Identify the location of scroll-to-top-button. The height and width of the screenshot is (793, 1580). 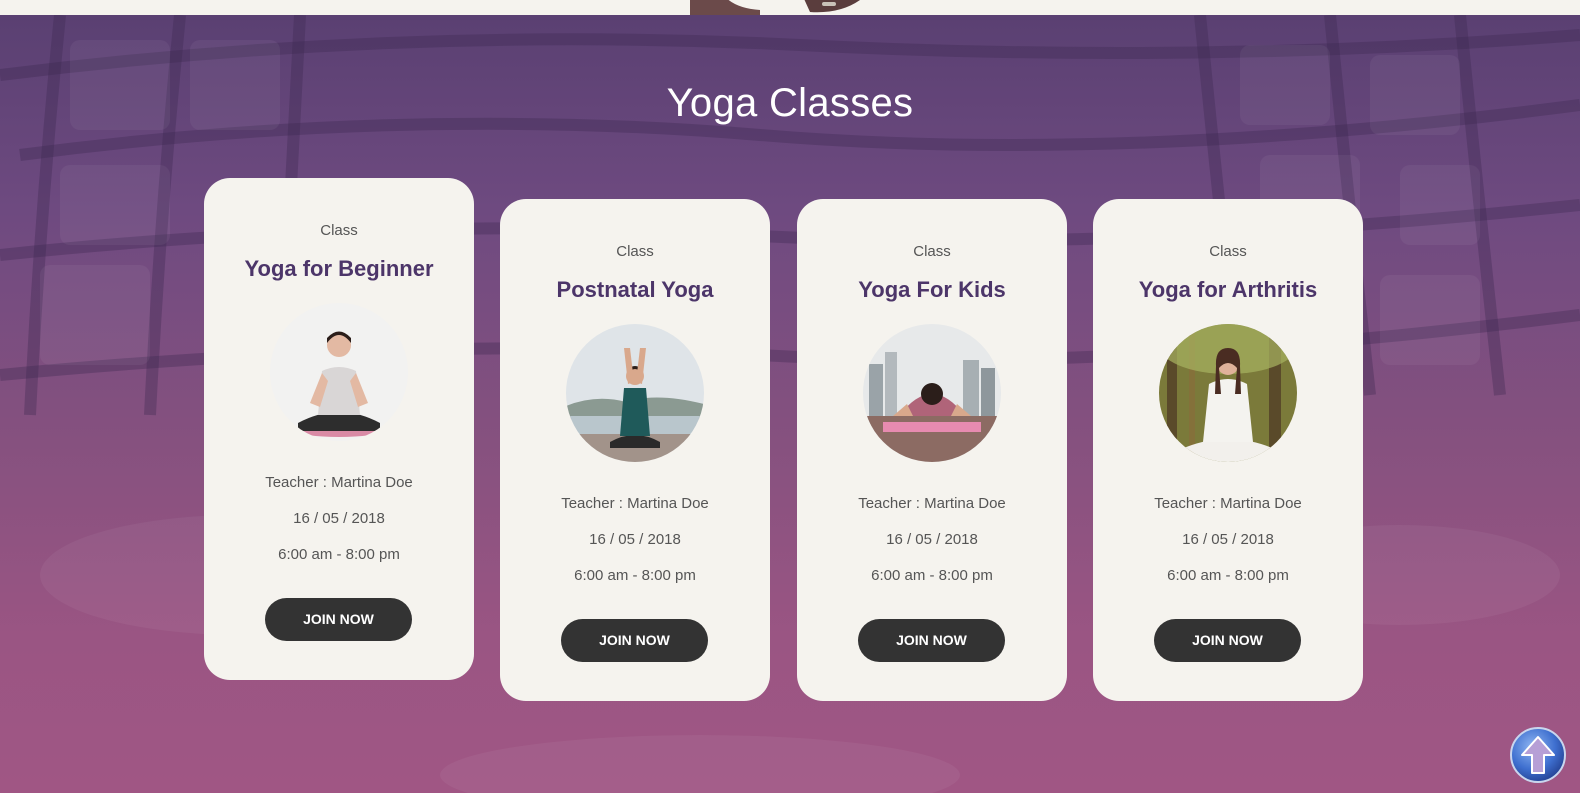
(1538, 755).